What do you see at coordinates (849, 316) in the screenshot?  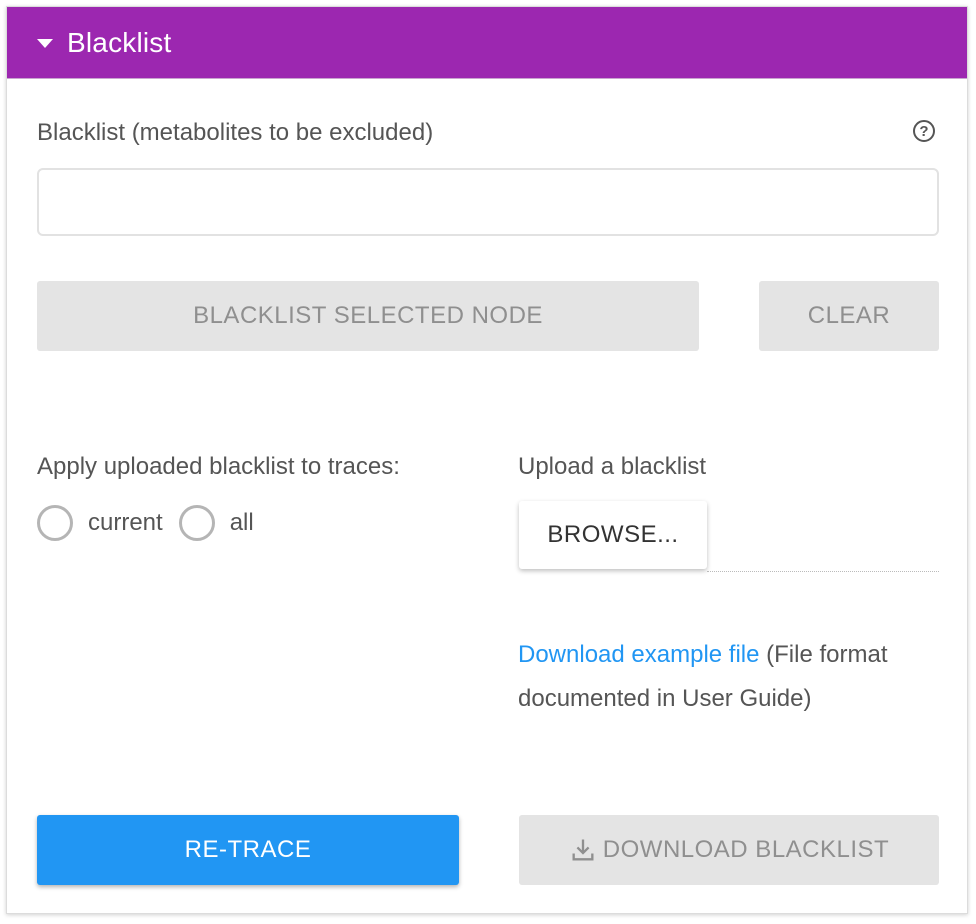 I see `clear-button: CLEAR` at bounding box center [849, 316].